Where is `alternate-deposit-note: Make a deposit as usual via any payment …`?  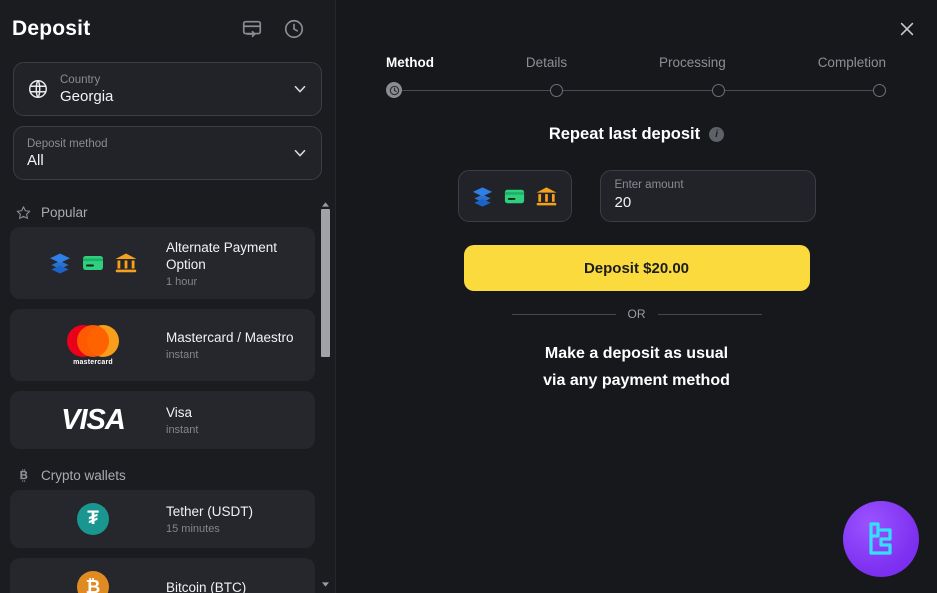 alternate-deposit-note: Make a deposit as usual via any payment … is located at coordinates (636, 367).